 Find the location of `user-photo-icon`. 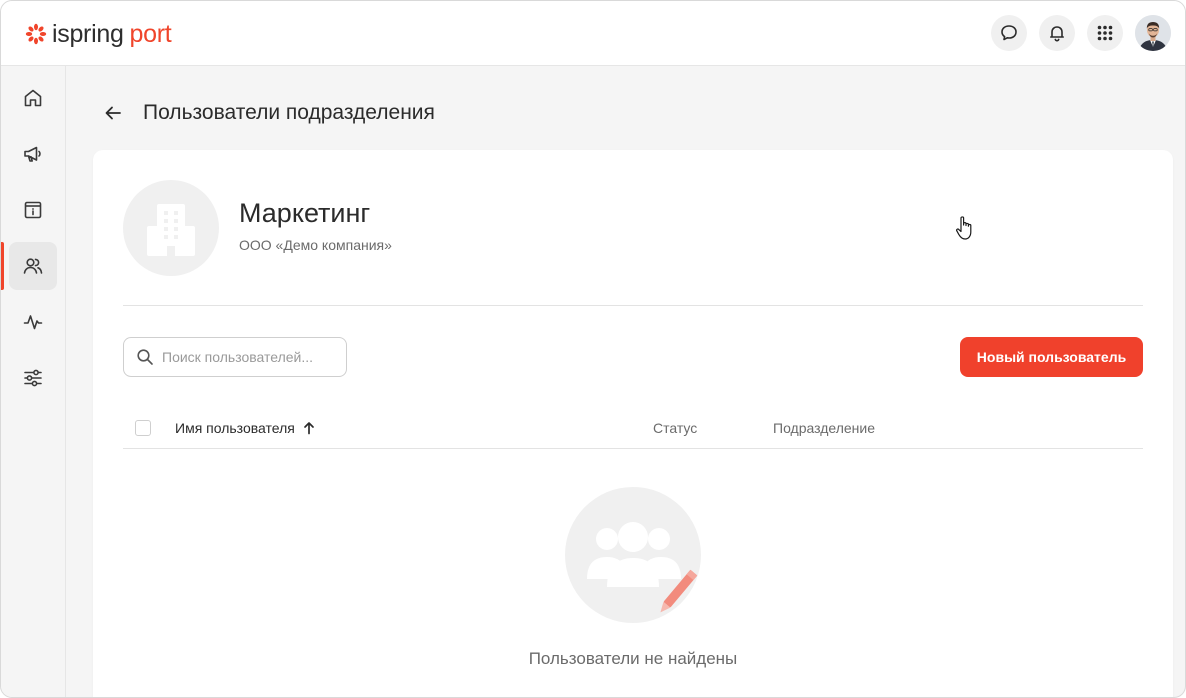

user-photo-icon is located at coordinates (1153, 33).